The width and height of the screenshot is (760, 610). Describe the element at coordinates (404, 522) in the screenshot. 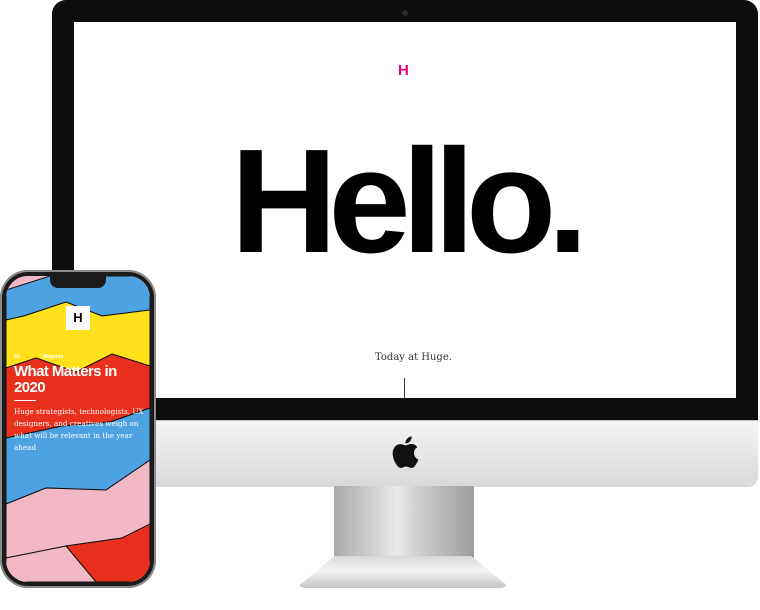

I see `imac-stand` at that location.